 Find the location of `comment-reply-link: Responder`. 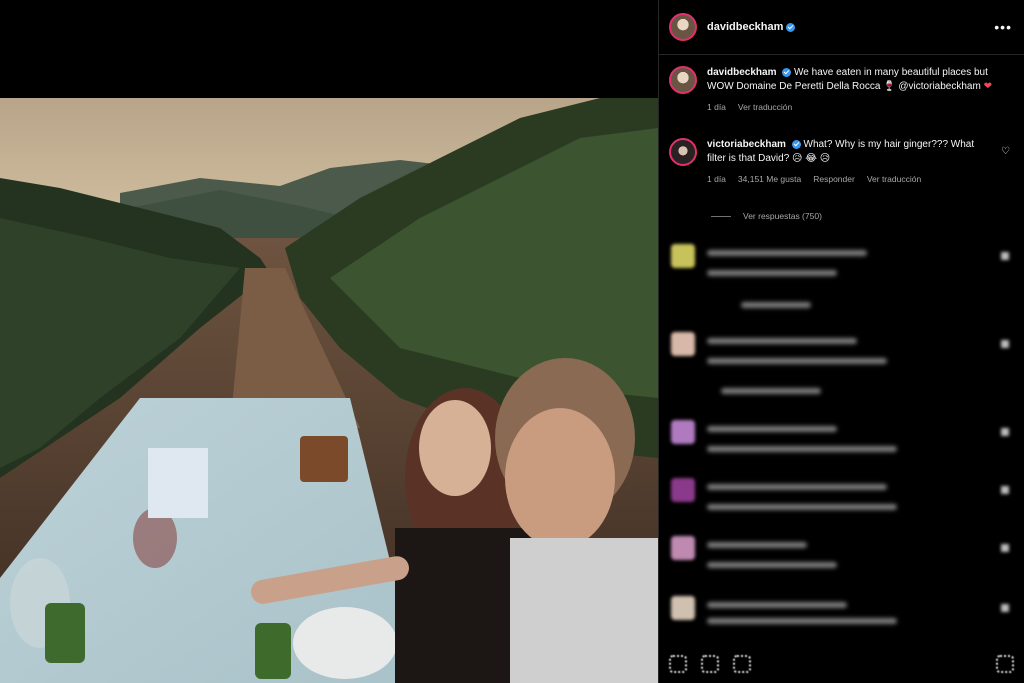

comment-reply-link: Responder is located at coordinates (834, 179).